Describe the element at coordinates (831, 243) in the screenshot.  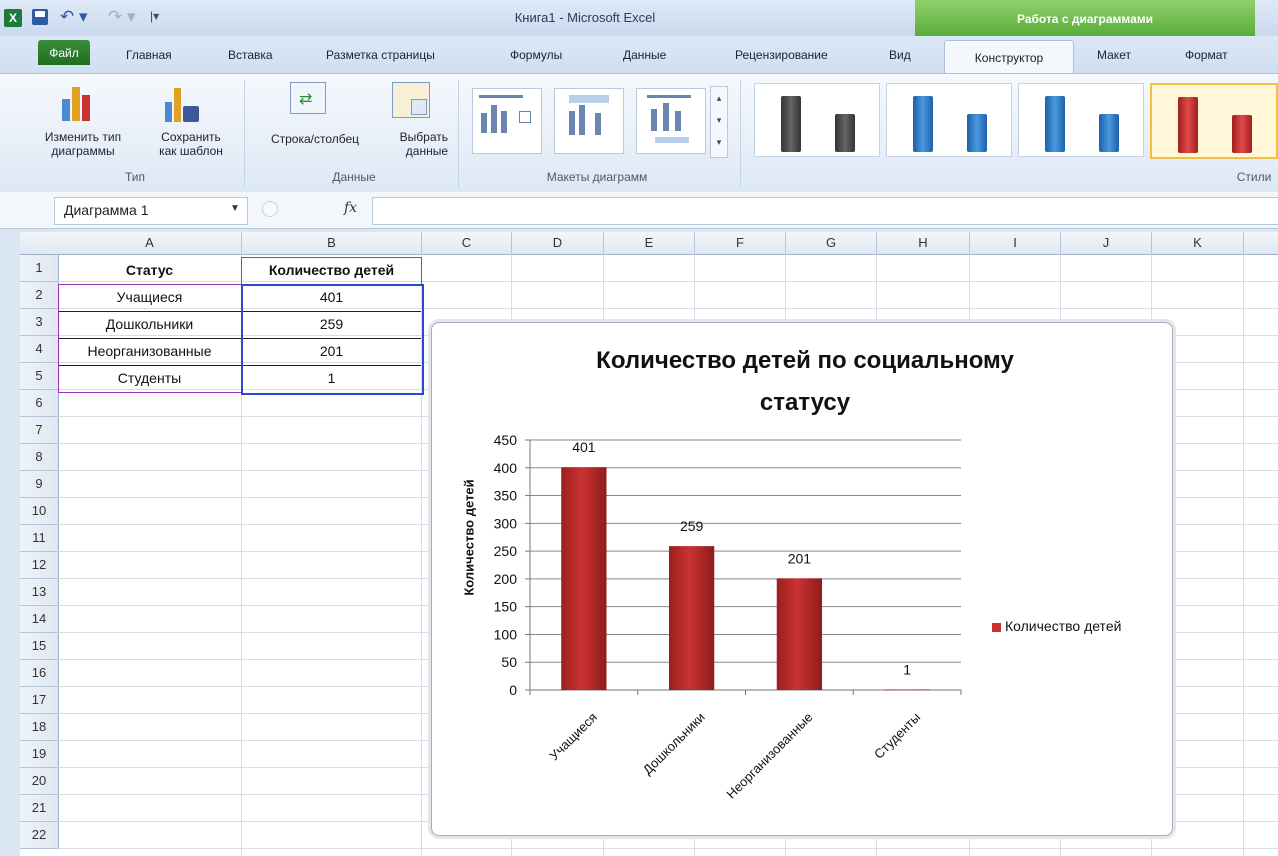
I see `column-header-g: G` at that location.